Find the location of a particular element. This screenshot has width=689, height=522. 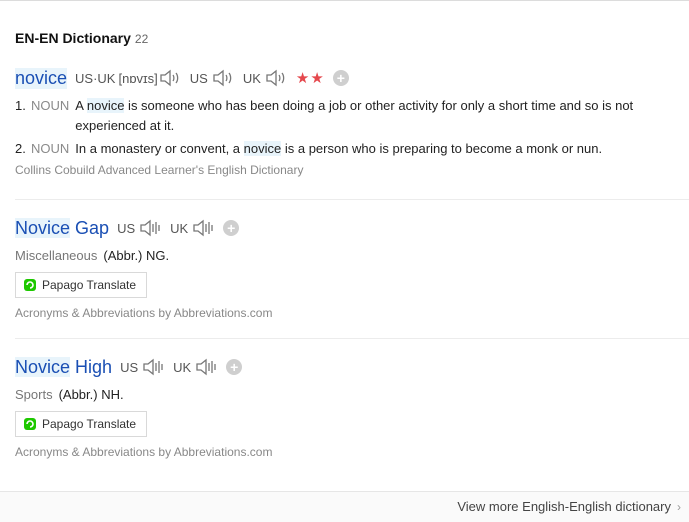

frequency-stars: ★★ is located at coordinates (310, 78).